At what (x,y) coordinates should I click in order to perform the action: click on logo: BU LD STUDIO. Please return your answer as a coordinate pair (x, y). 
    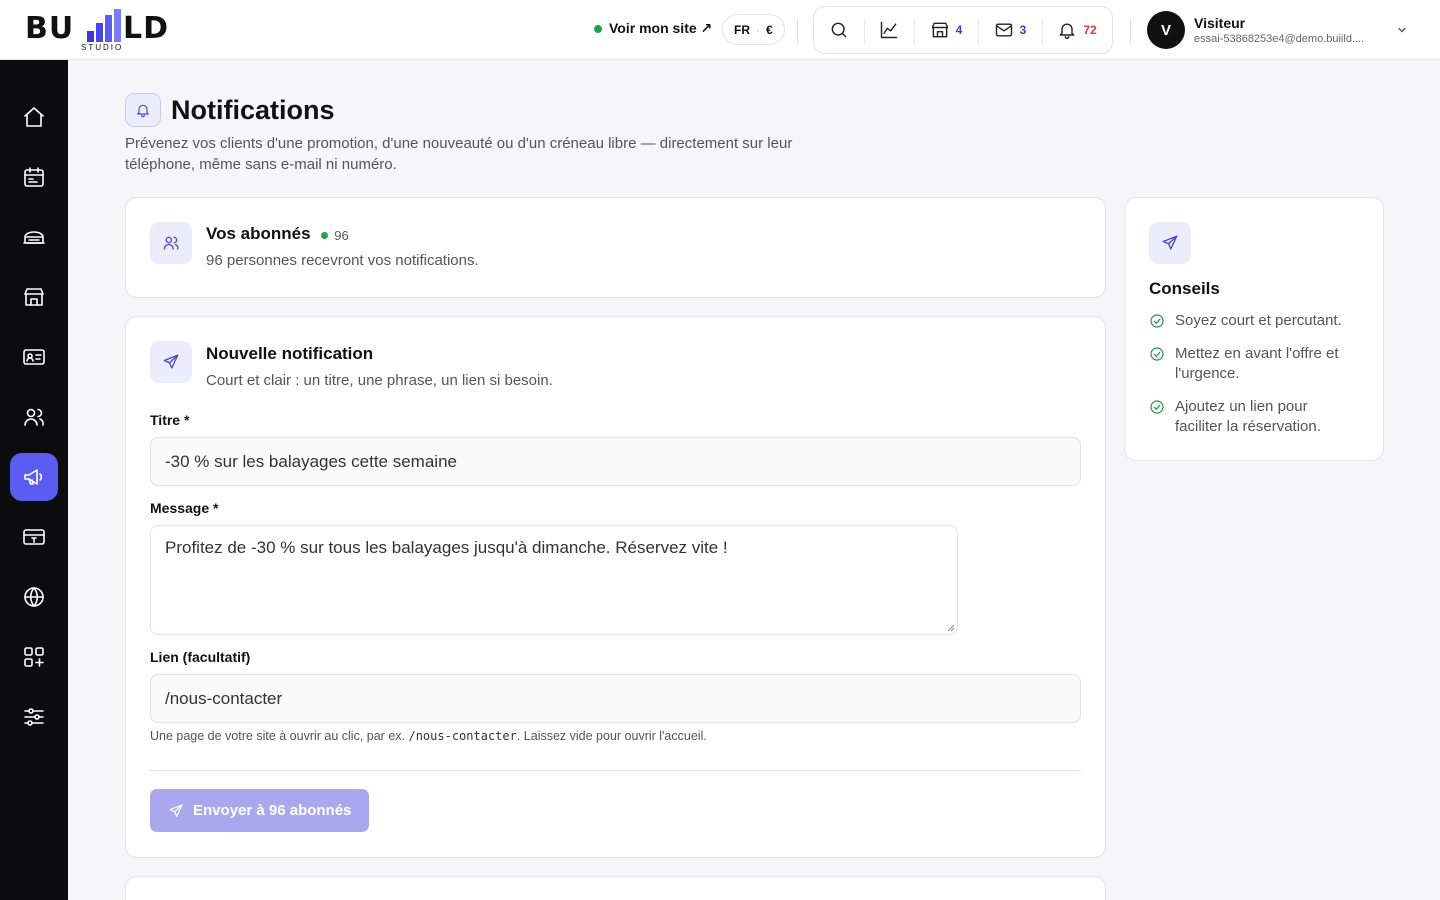
    Looking at the image, I should click on (105, 30).